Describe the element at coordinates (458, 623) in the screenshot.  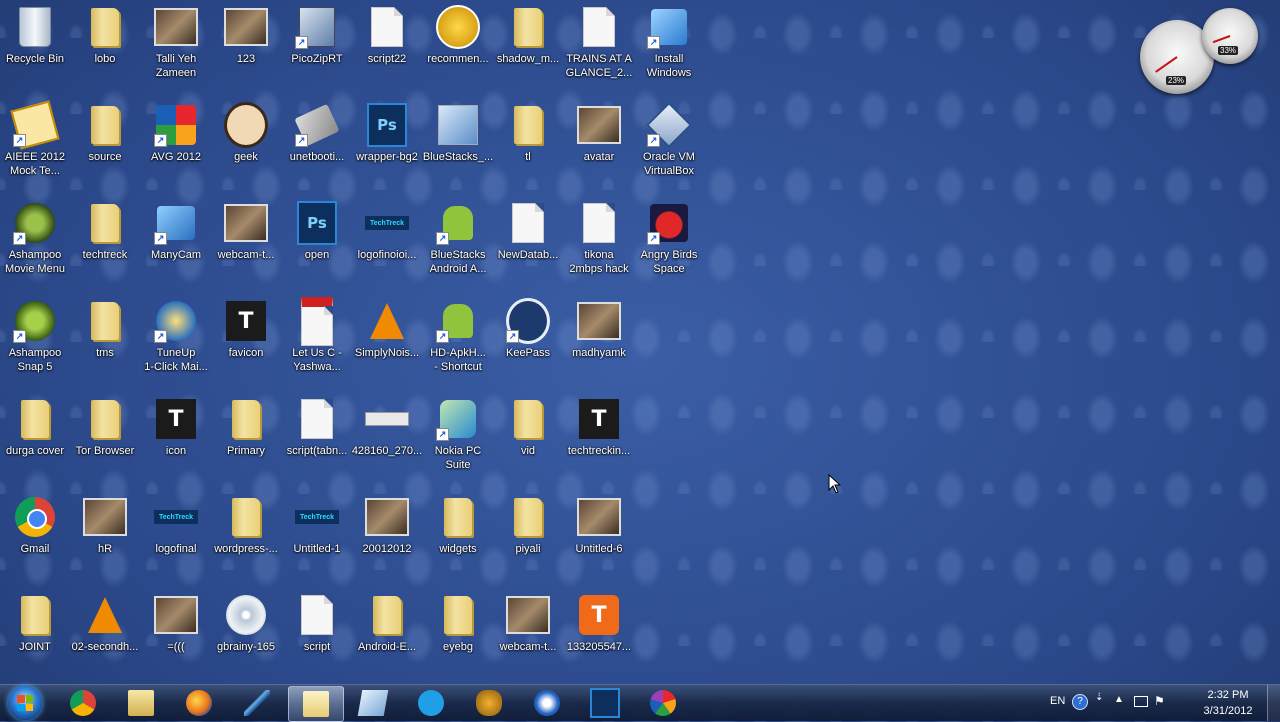
I see `desktop-icon: eyebg` at that location.